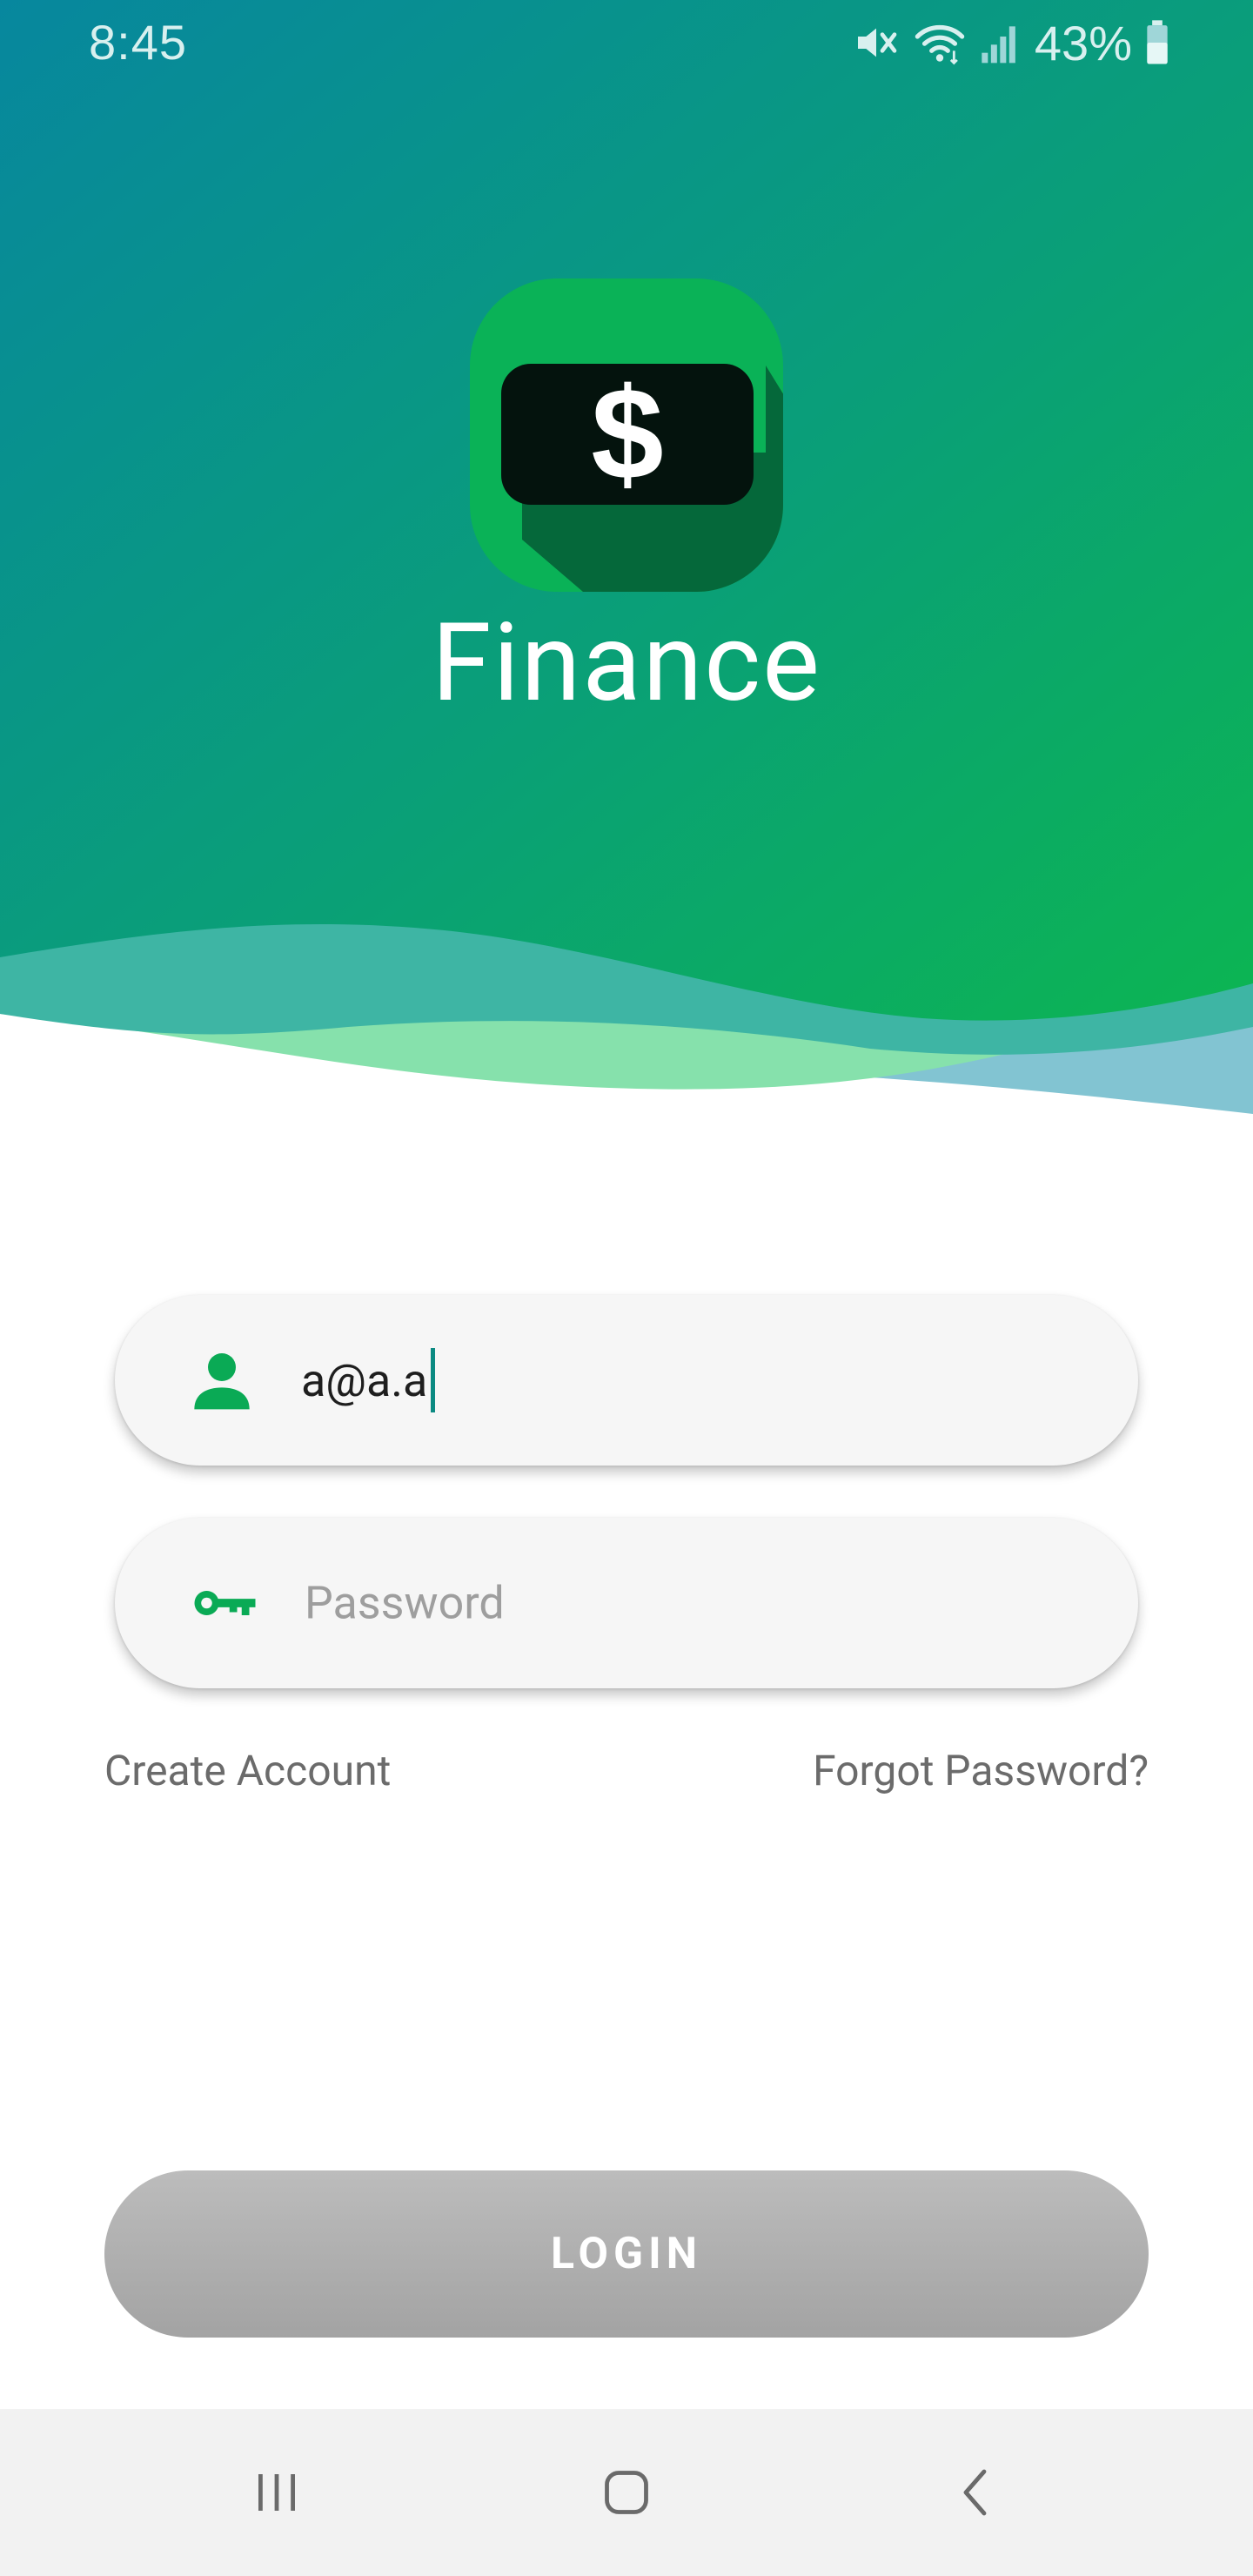  Describe the element at coordinates (247, 1770) in the screenshot. I see `create-account-link: Create Account` at that location.